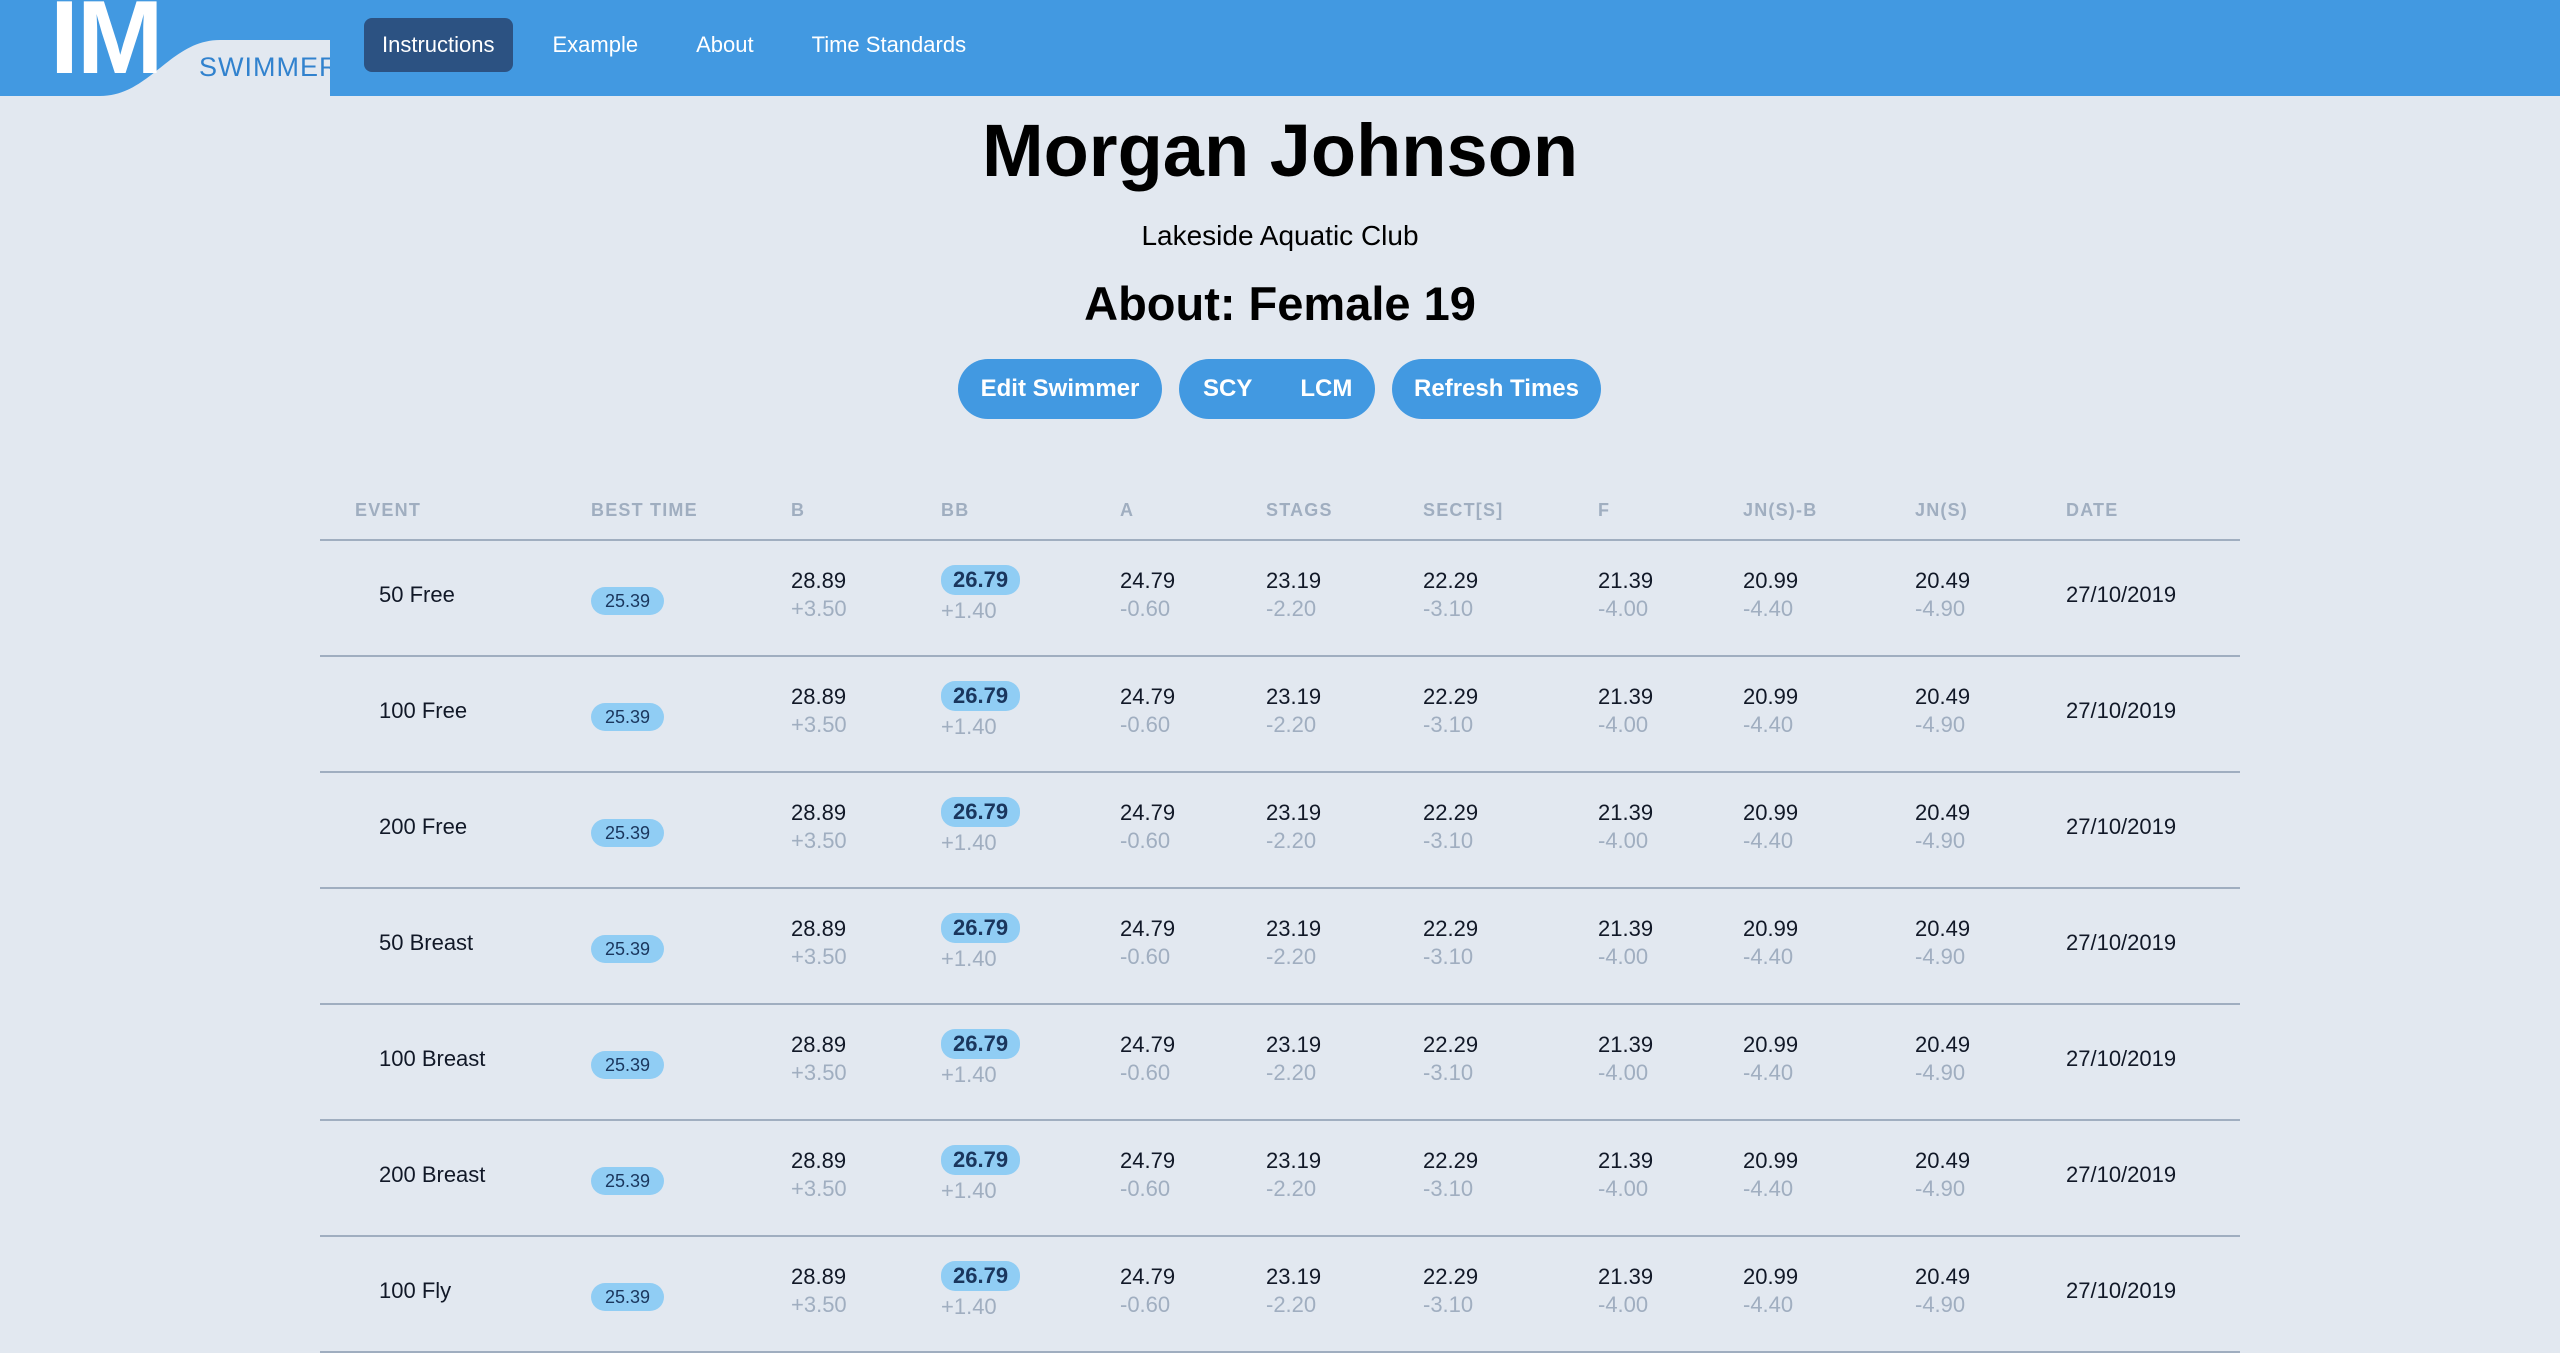 The height and width of the screenshot is (1353, 2560). I want to click on column-header: SECT[S], so click(1463, 510).